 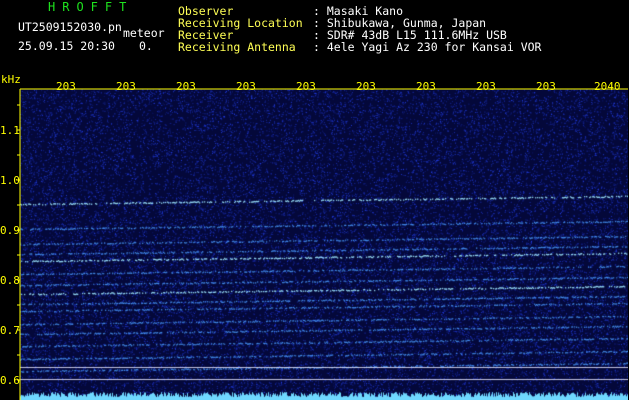 I want to click on time-tick-label: 2040, so click(x=607, y=86).